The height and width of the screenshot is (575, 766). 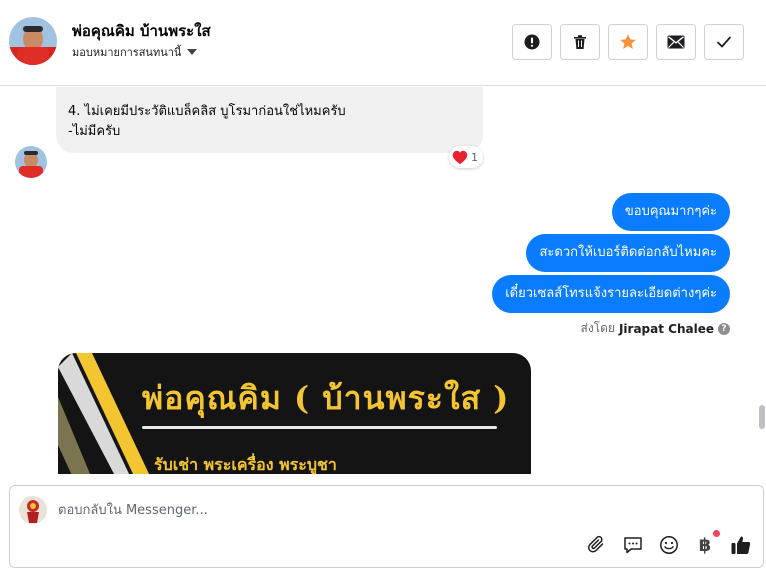 I want to click on attach-button, so click(x=597, y=545).